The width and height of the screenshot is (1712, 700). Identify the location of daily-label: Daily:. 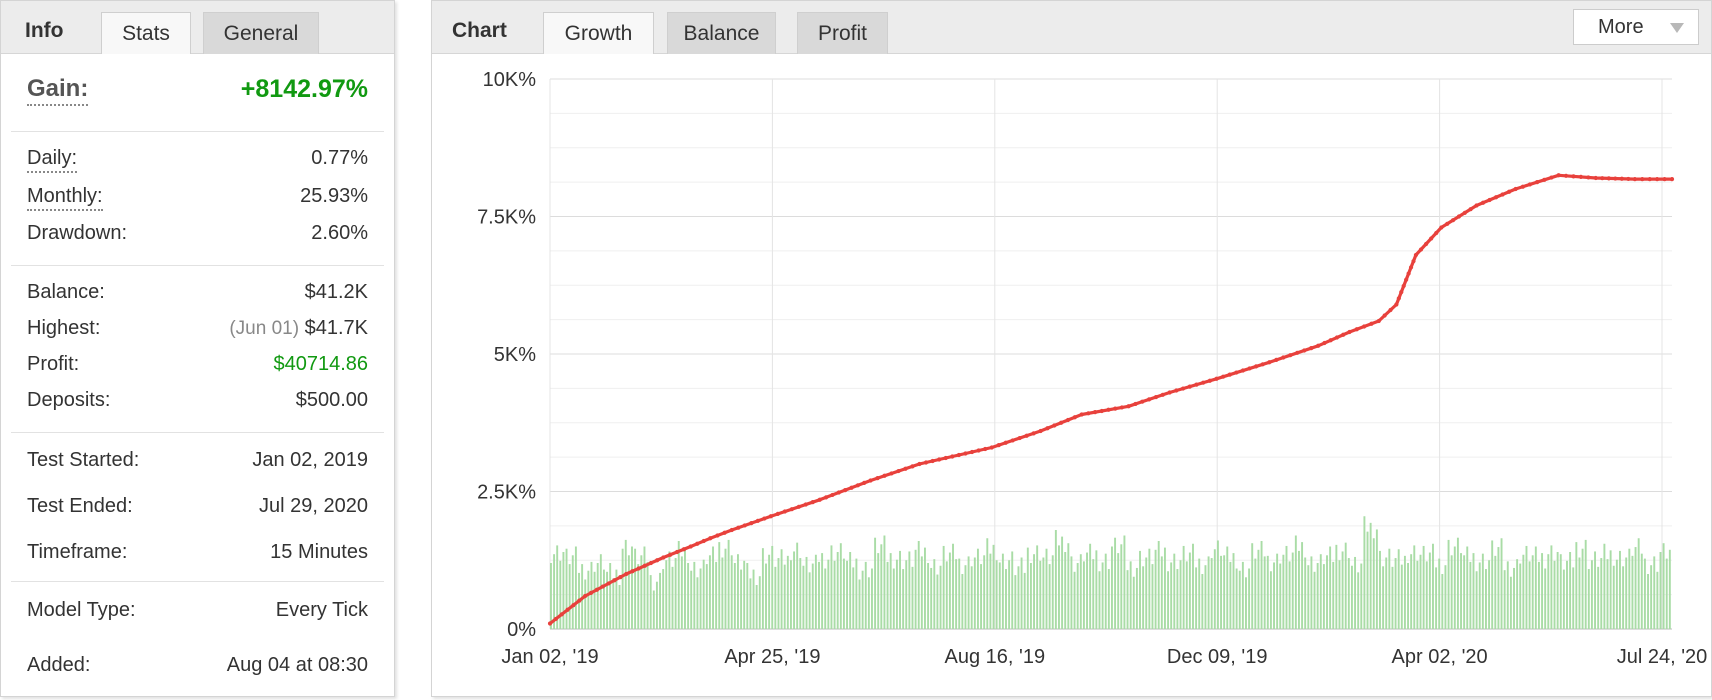
(52, 160).